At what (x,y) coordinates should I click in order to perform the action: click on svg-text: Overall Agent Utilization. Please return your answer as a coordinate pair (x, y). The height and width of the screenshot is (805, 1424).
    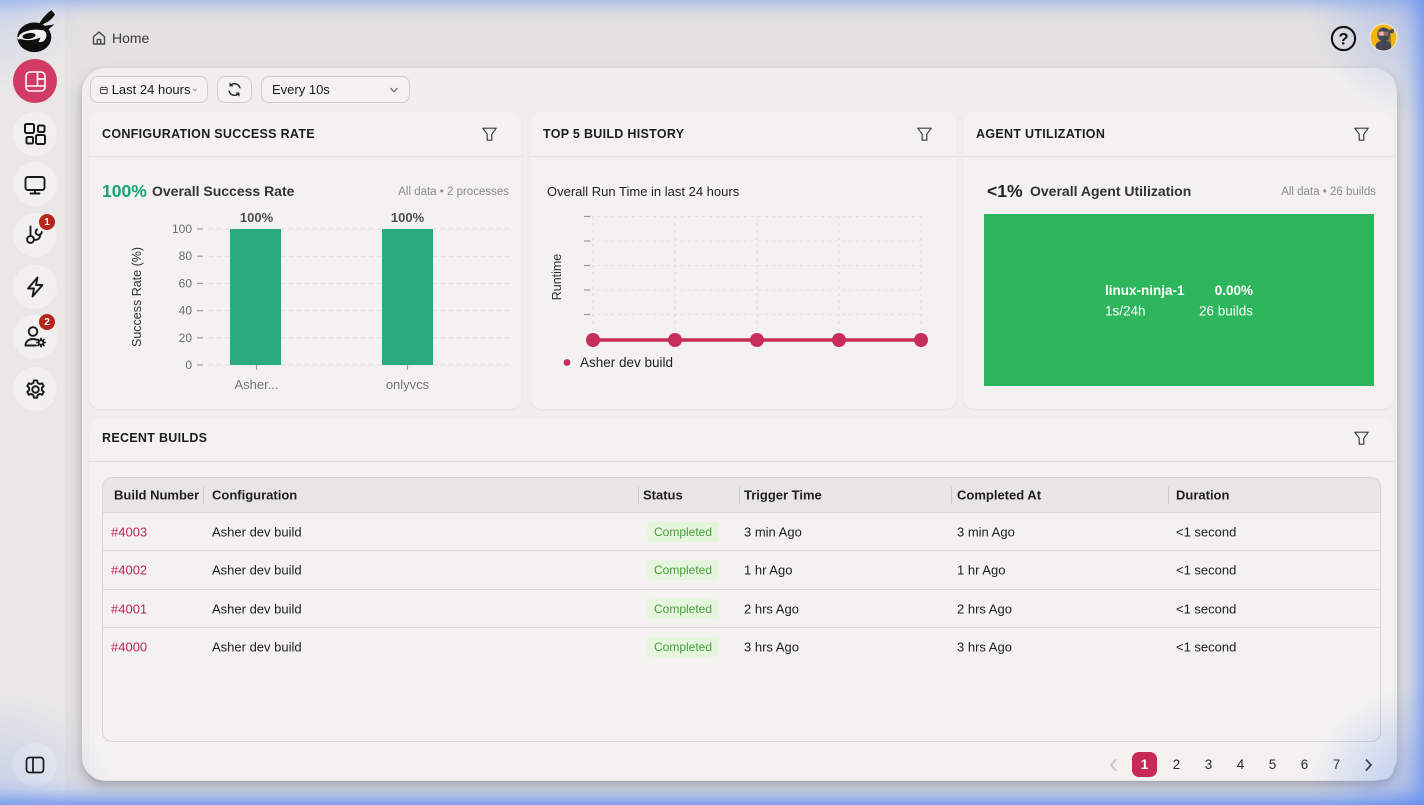
    Looking at the image, I should click on (1110, 191).